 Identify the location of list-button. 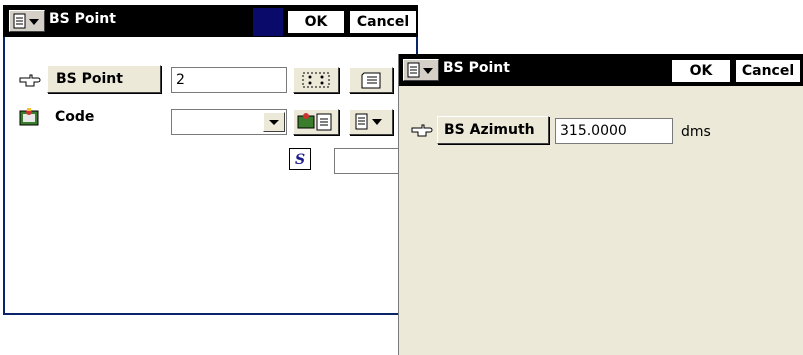
(371, 80).